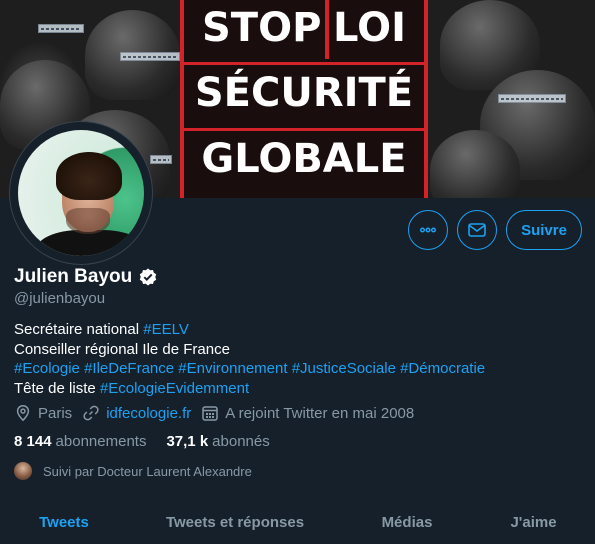 This screenshot has width=595, height=544. Describe the element at coordinates (64, 522) in the screenshot. I see `tab-tweets: Tweets` at that location.